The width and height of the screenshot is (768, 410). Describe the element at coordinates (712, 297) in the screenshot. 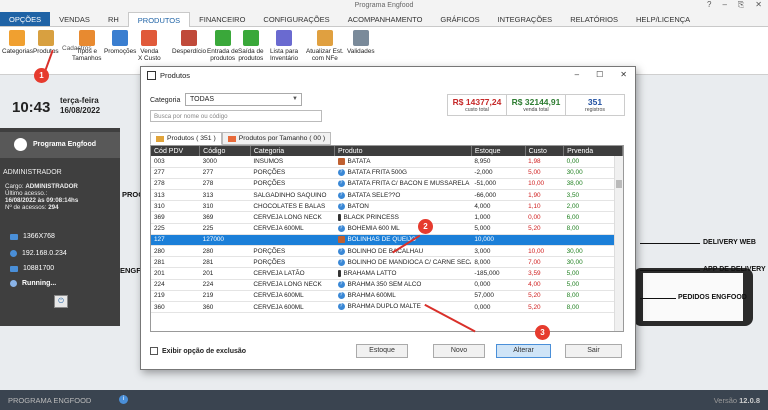

I see `pedidos-label: PEDIDOS ENGFOOD` at that location.